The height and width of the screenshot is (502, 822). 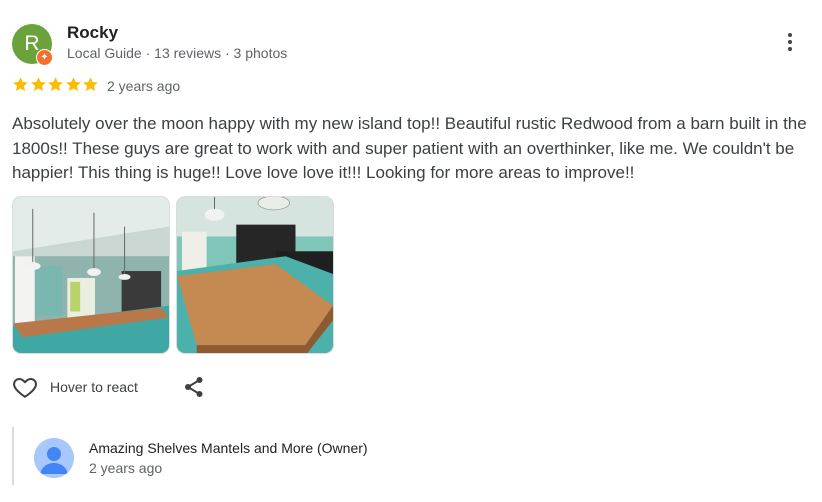 I want to click on author-name: Rocky, so click(x=92, y=33).